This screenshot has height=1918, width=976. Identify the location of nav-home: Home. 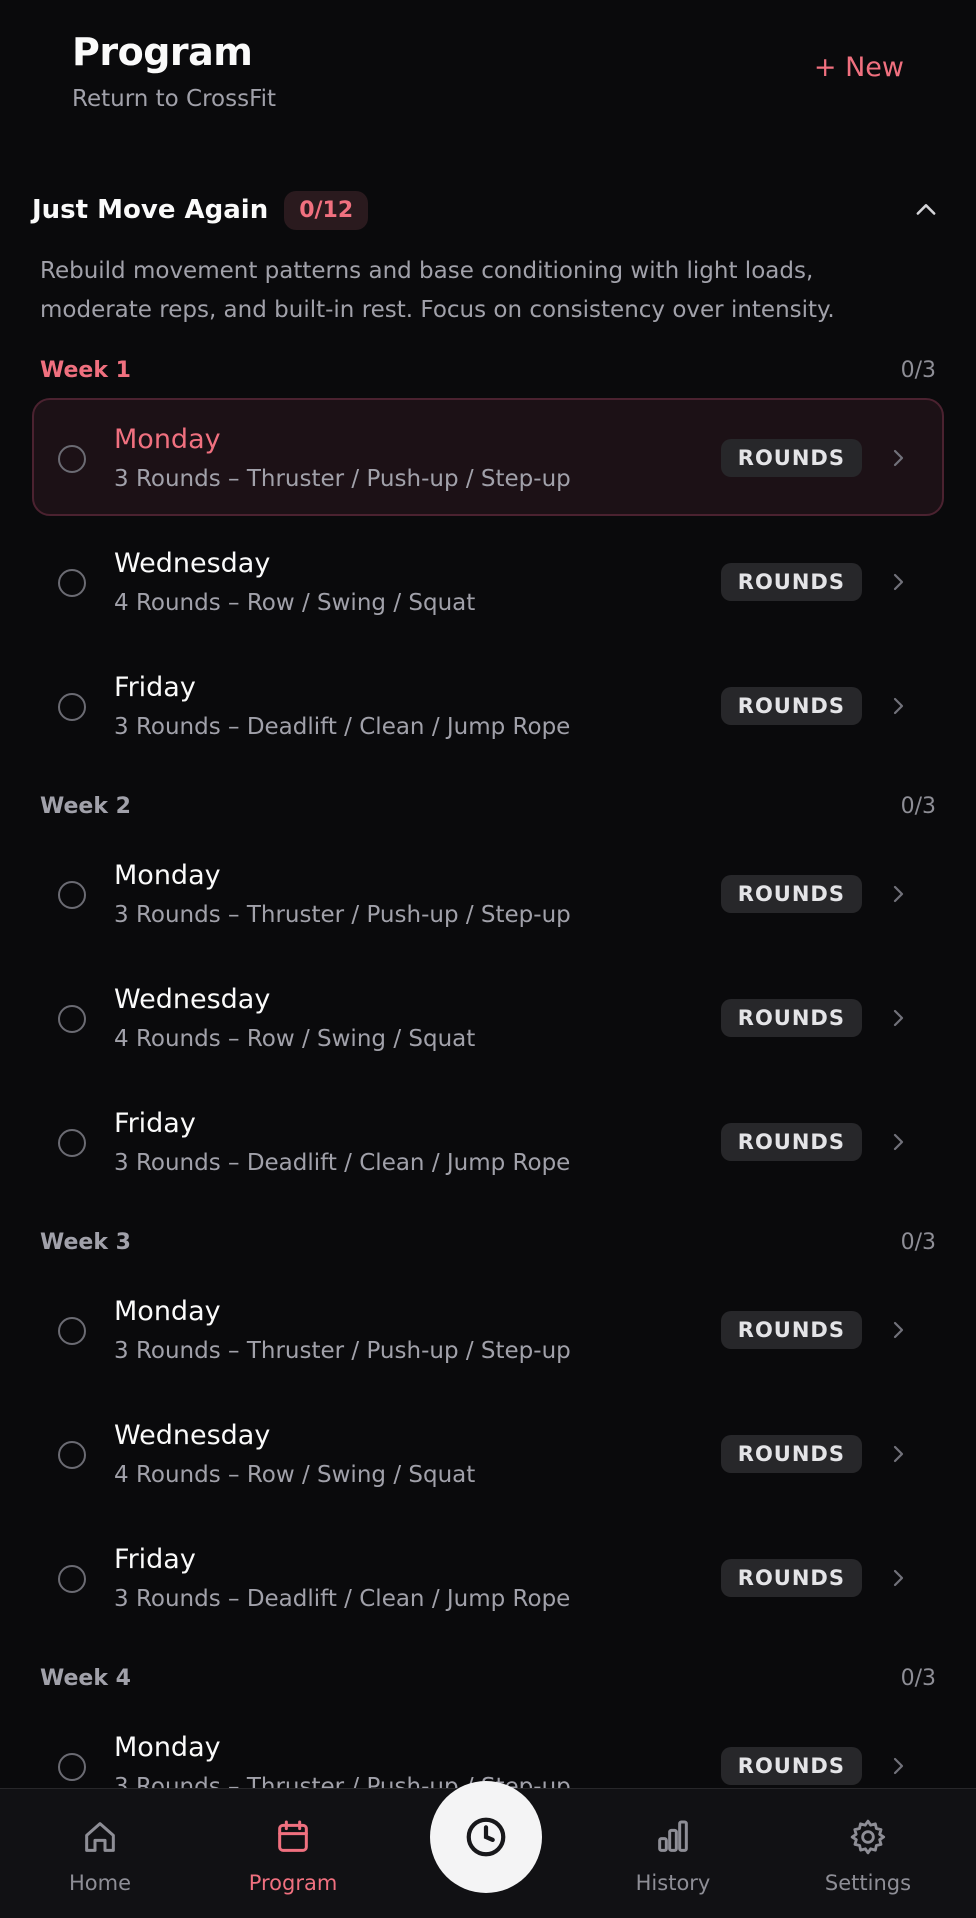
(100, 1853).